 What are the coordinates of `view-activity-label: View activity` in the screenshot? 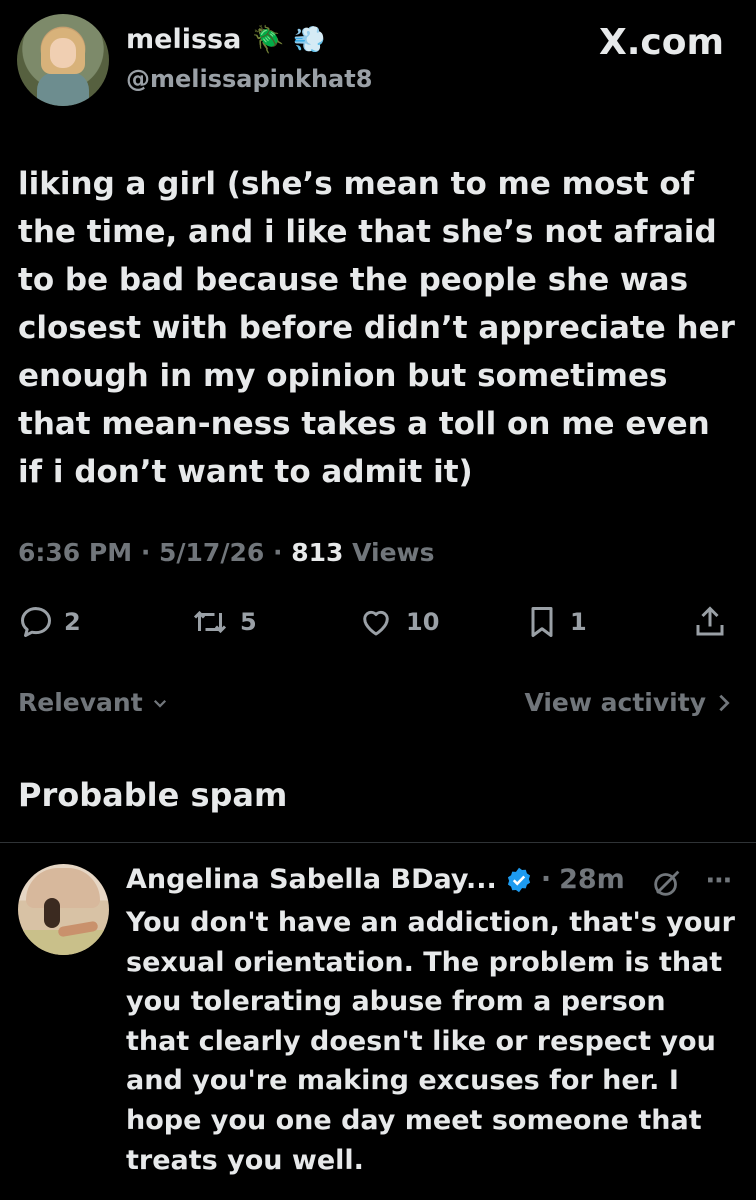 It's located at (615, 702).